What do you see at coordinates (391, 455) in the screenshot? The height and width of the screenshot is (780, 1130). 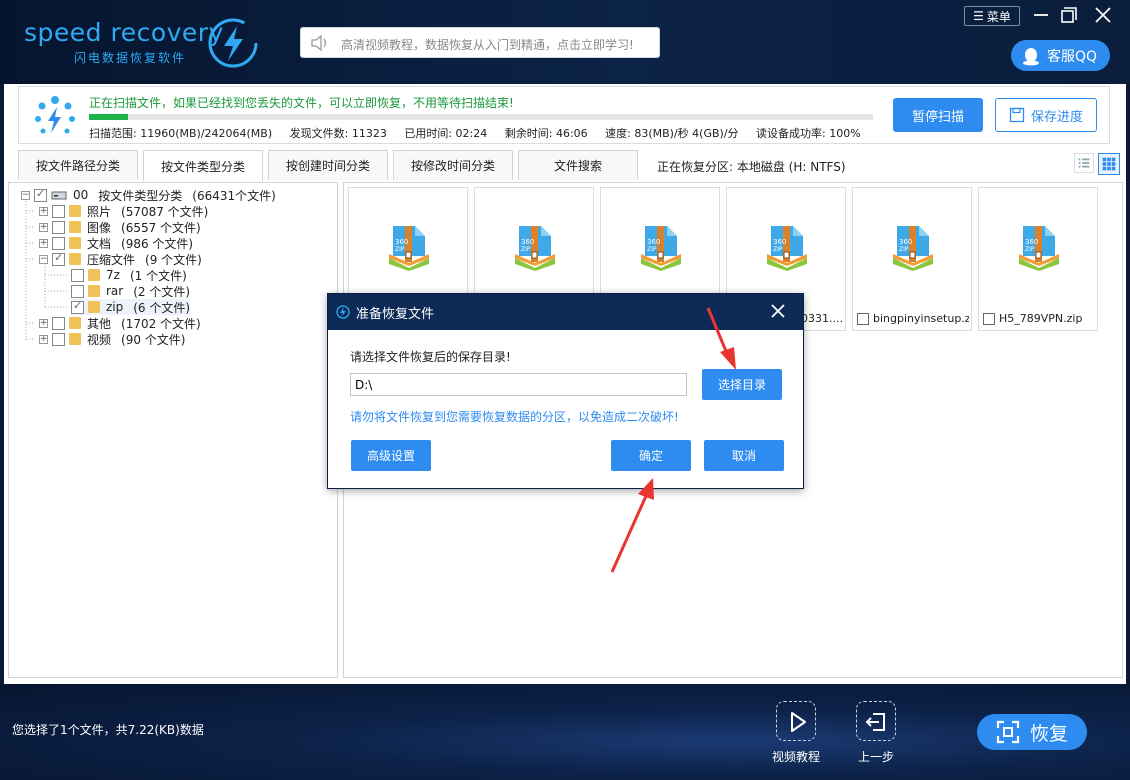 I see `advanced-settings-button: 高级设置` at bounding box center [391, 455].